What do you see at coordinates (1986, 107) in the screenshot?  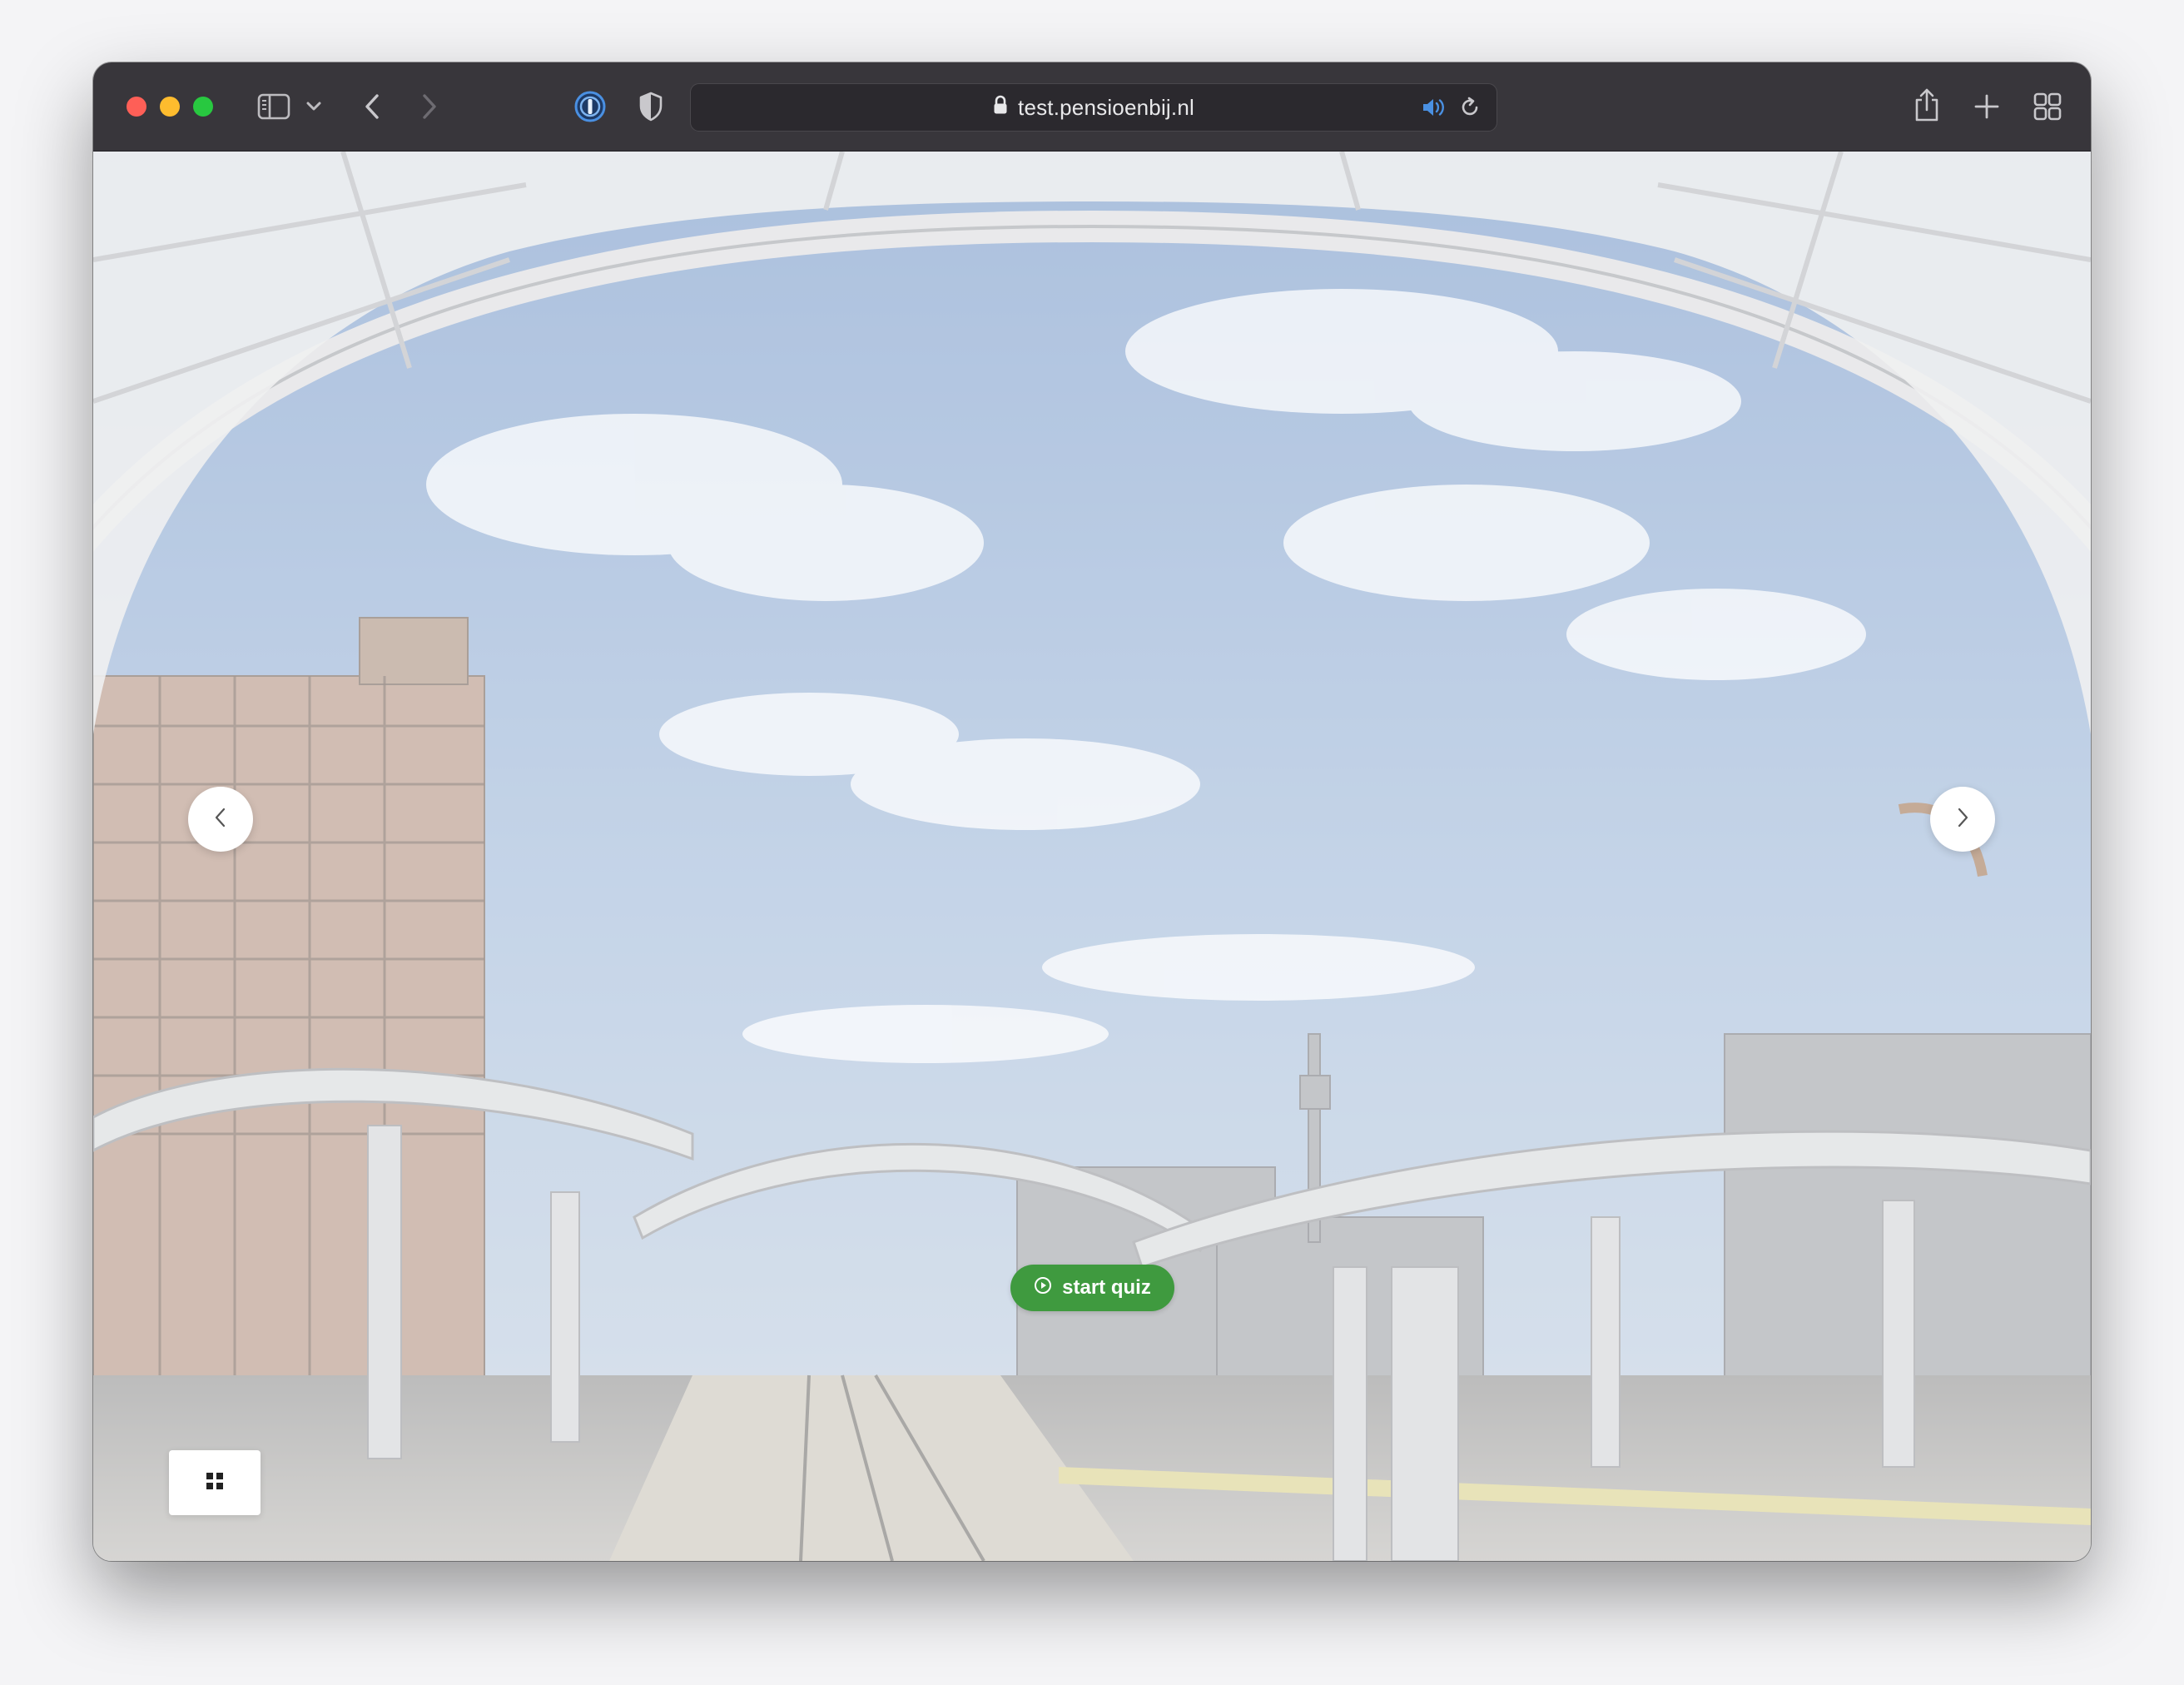 I see `plus-new-tab-icon` at bounding box center [1986, 107].